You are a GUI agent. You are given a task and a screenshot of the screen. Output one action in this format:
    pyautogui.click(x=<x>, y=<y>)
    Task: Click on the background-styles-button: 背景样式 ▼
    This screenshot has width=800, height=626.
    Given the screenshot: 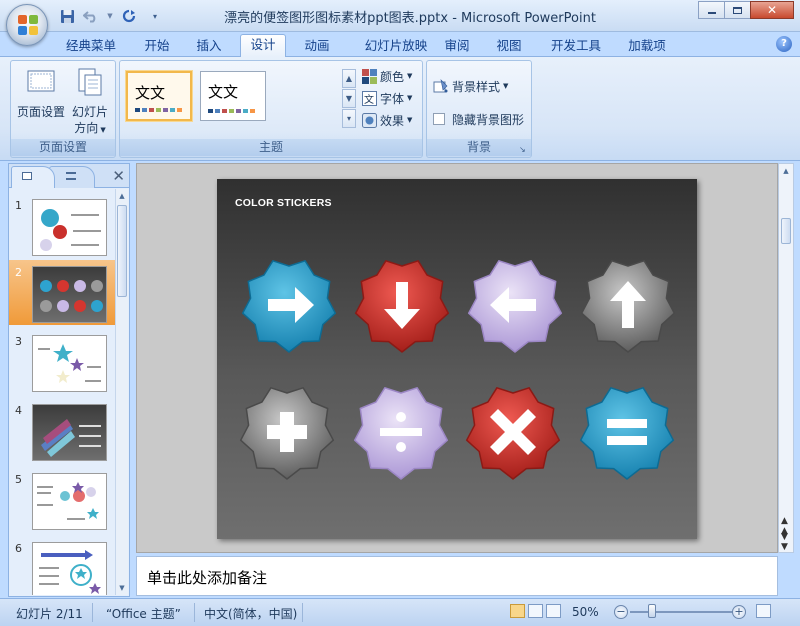 What is the action you would take?
    pyautogui.click(x=470, y=86)
    